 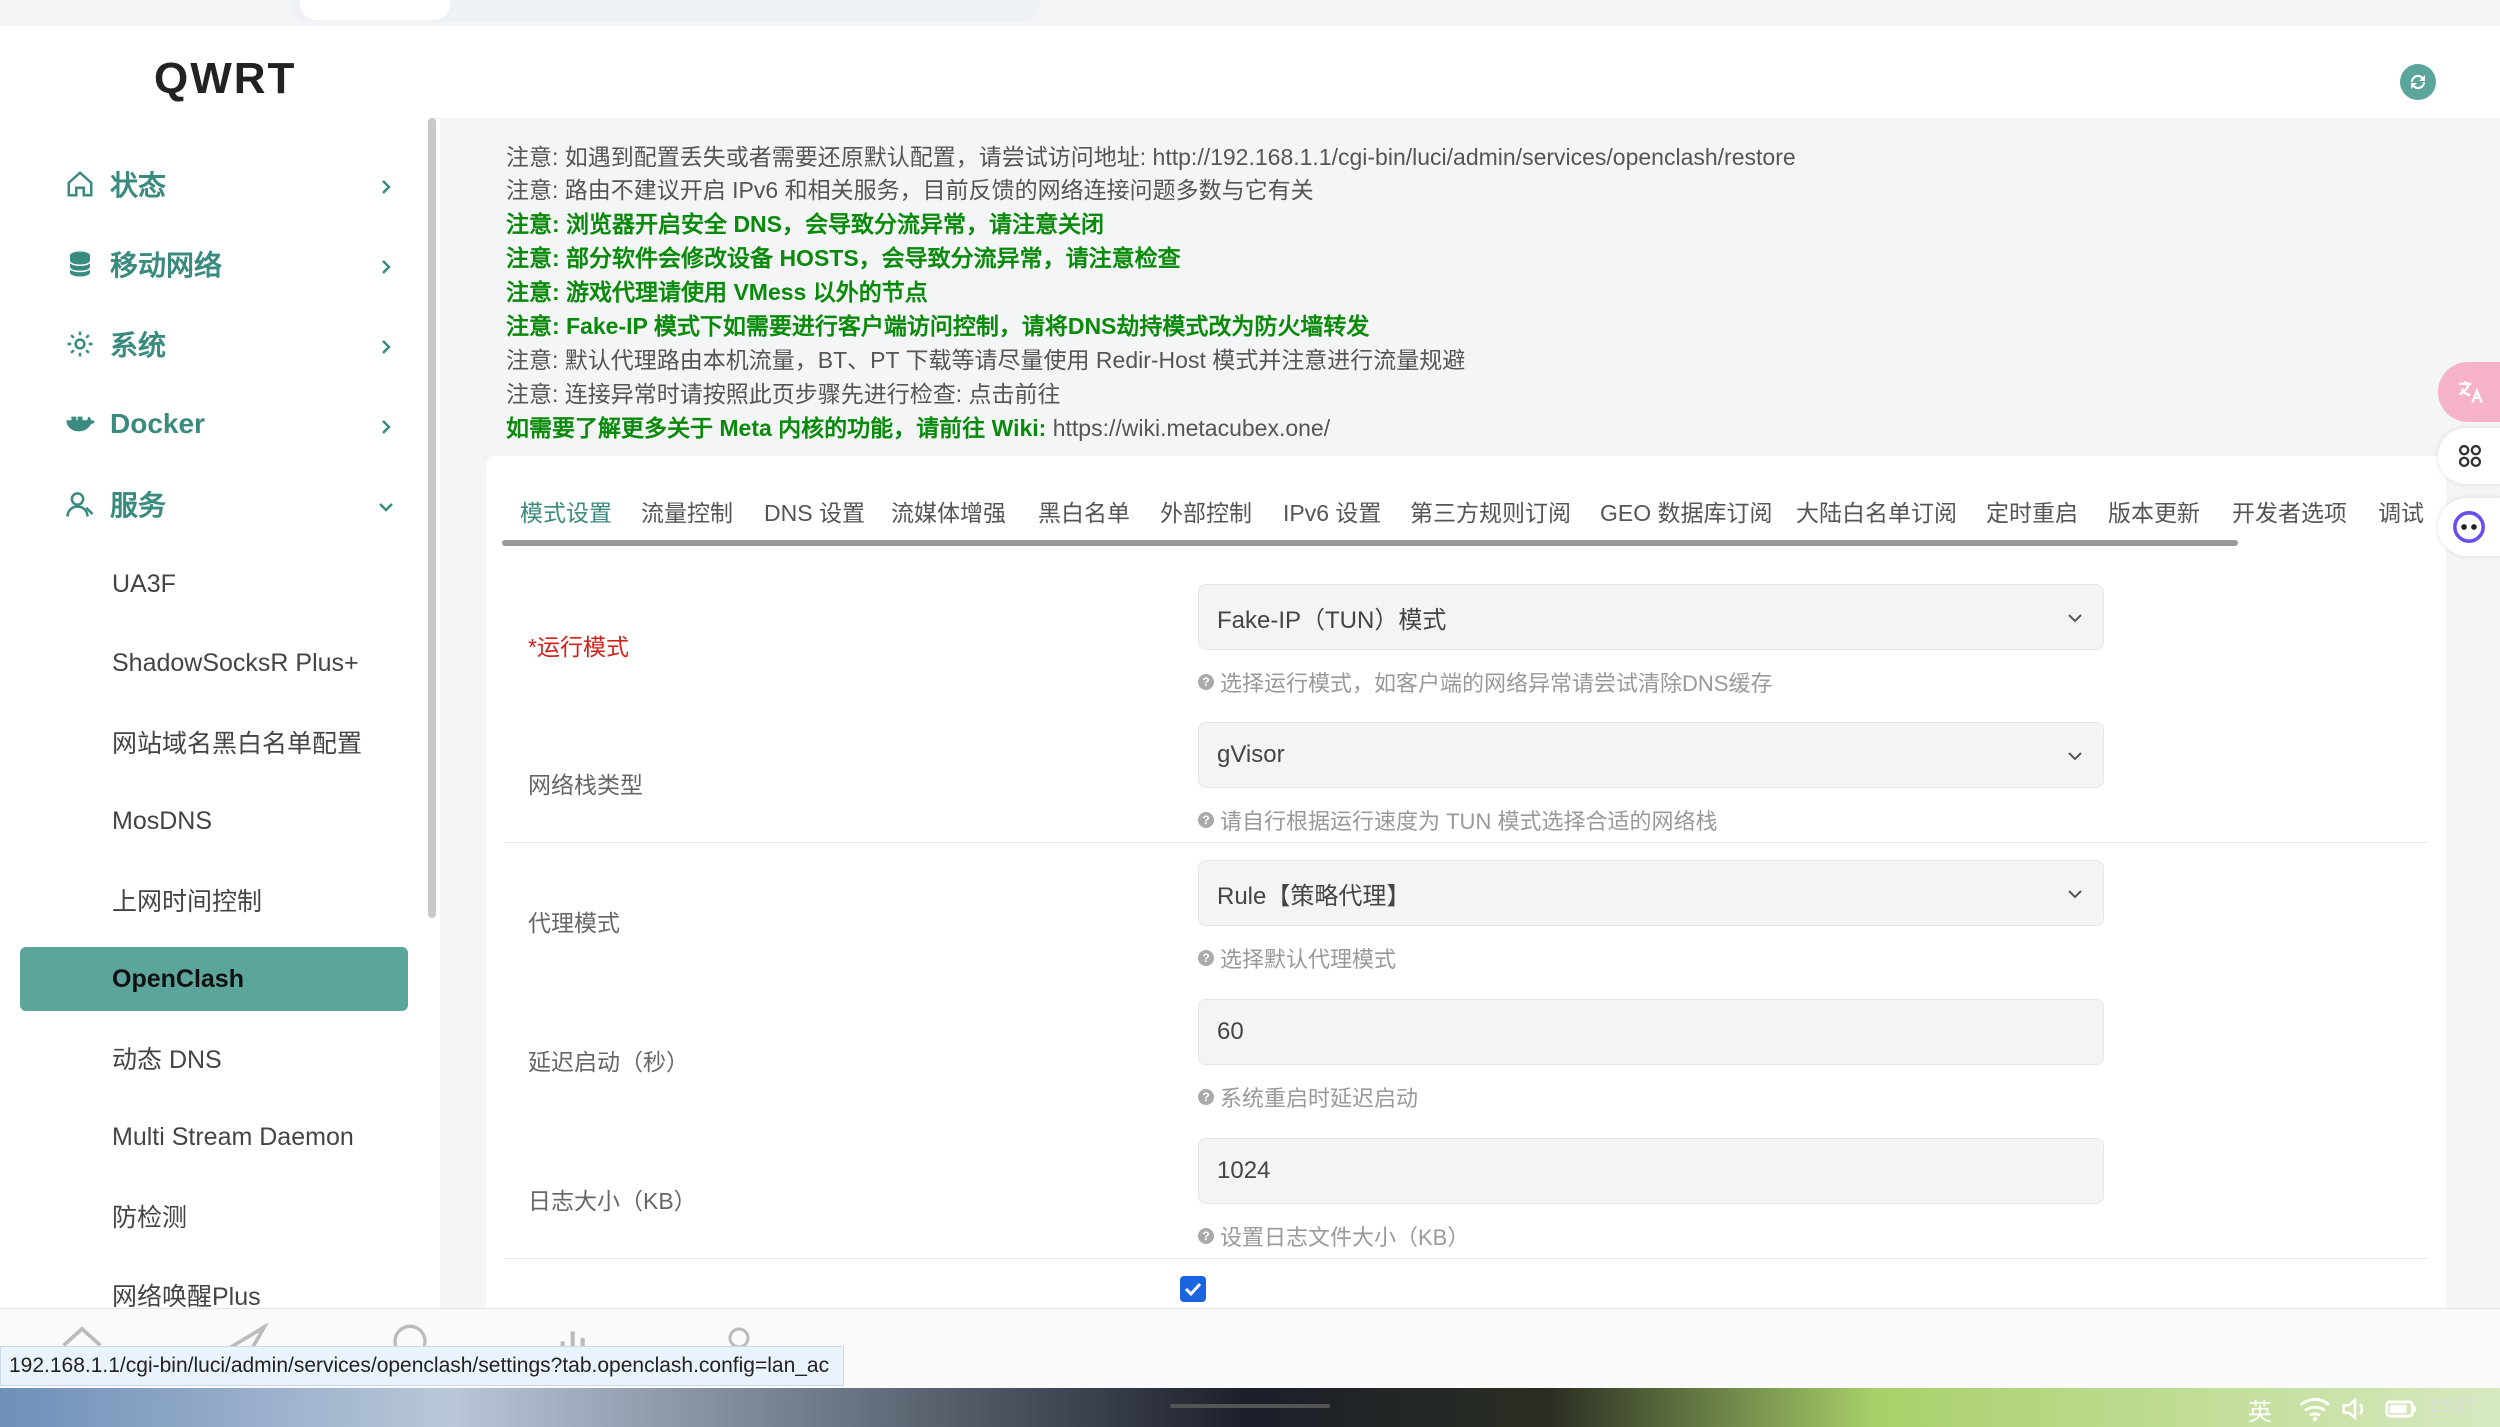 I want to click on ime-indicator: 英, so click(x=2260, y=1409).